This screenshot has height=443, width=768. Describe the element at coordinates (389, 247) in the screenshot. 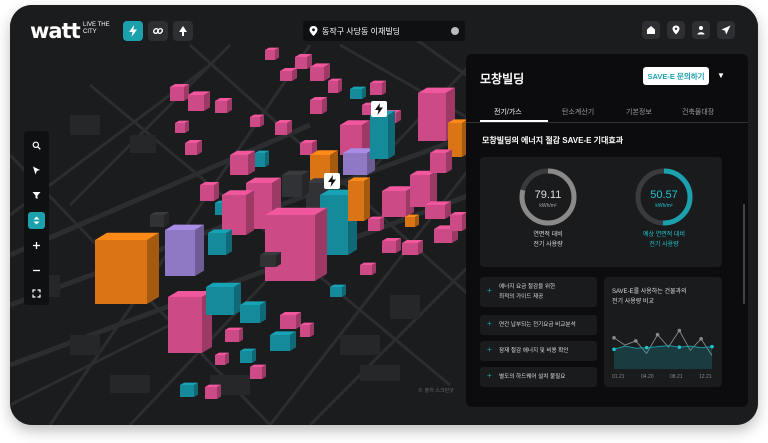

I see `building-40-front` at that location.